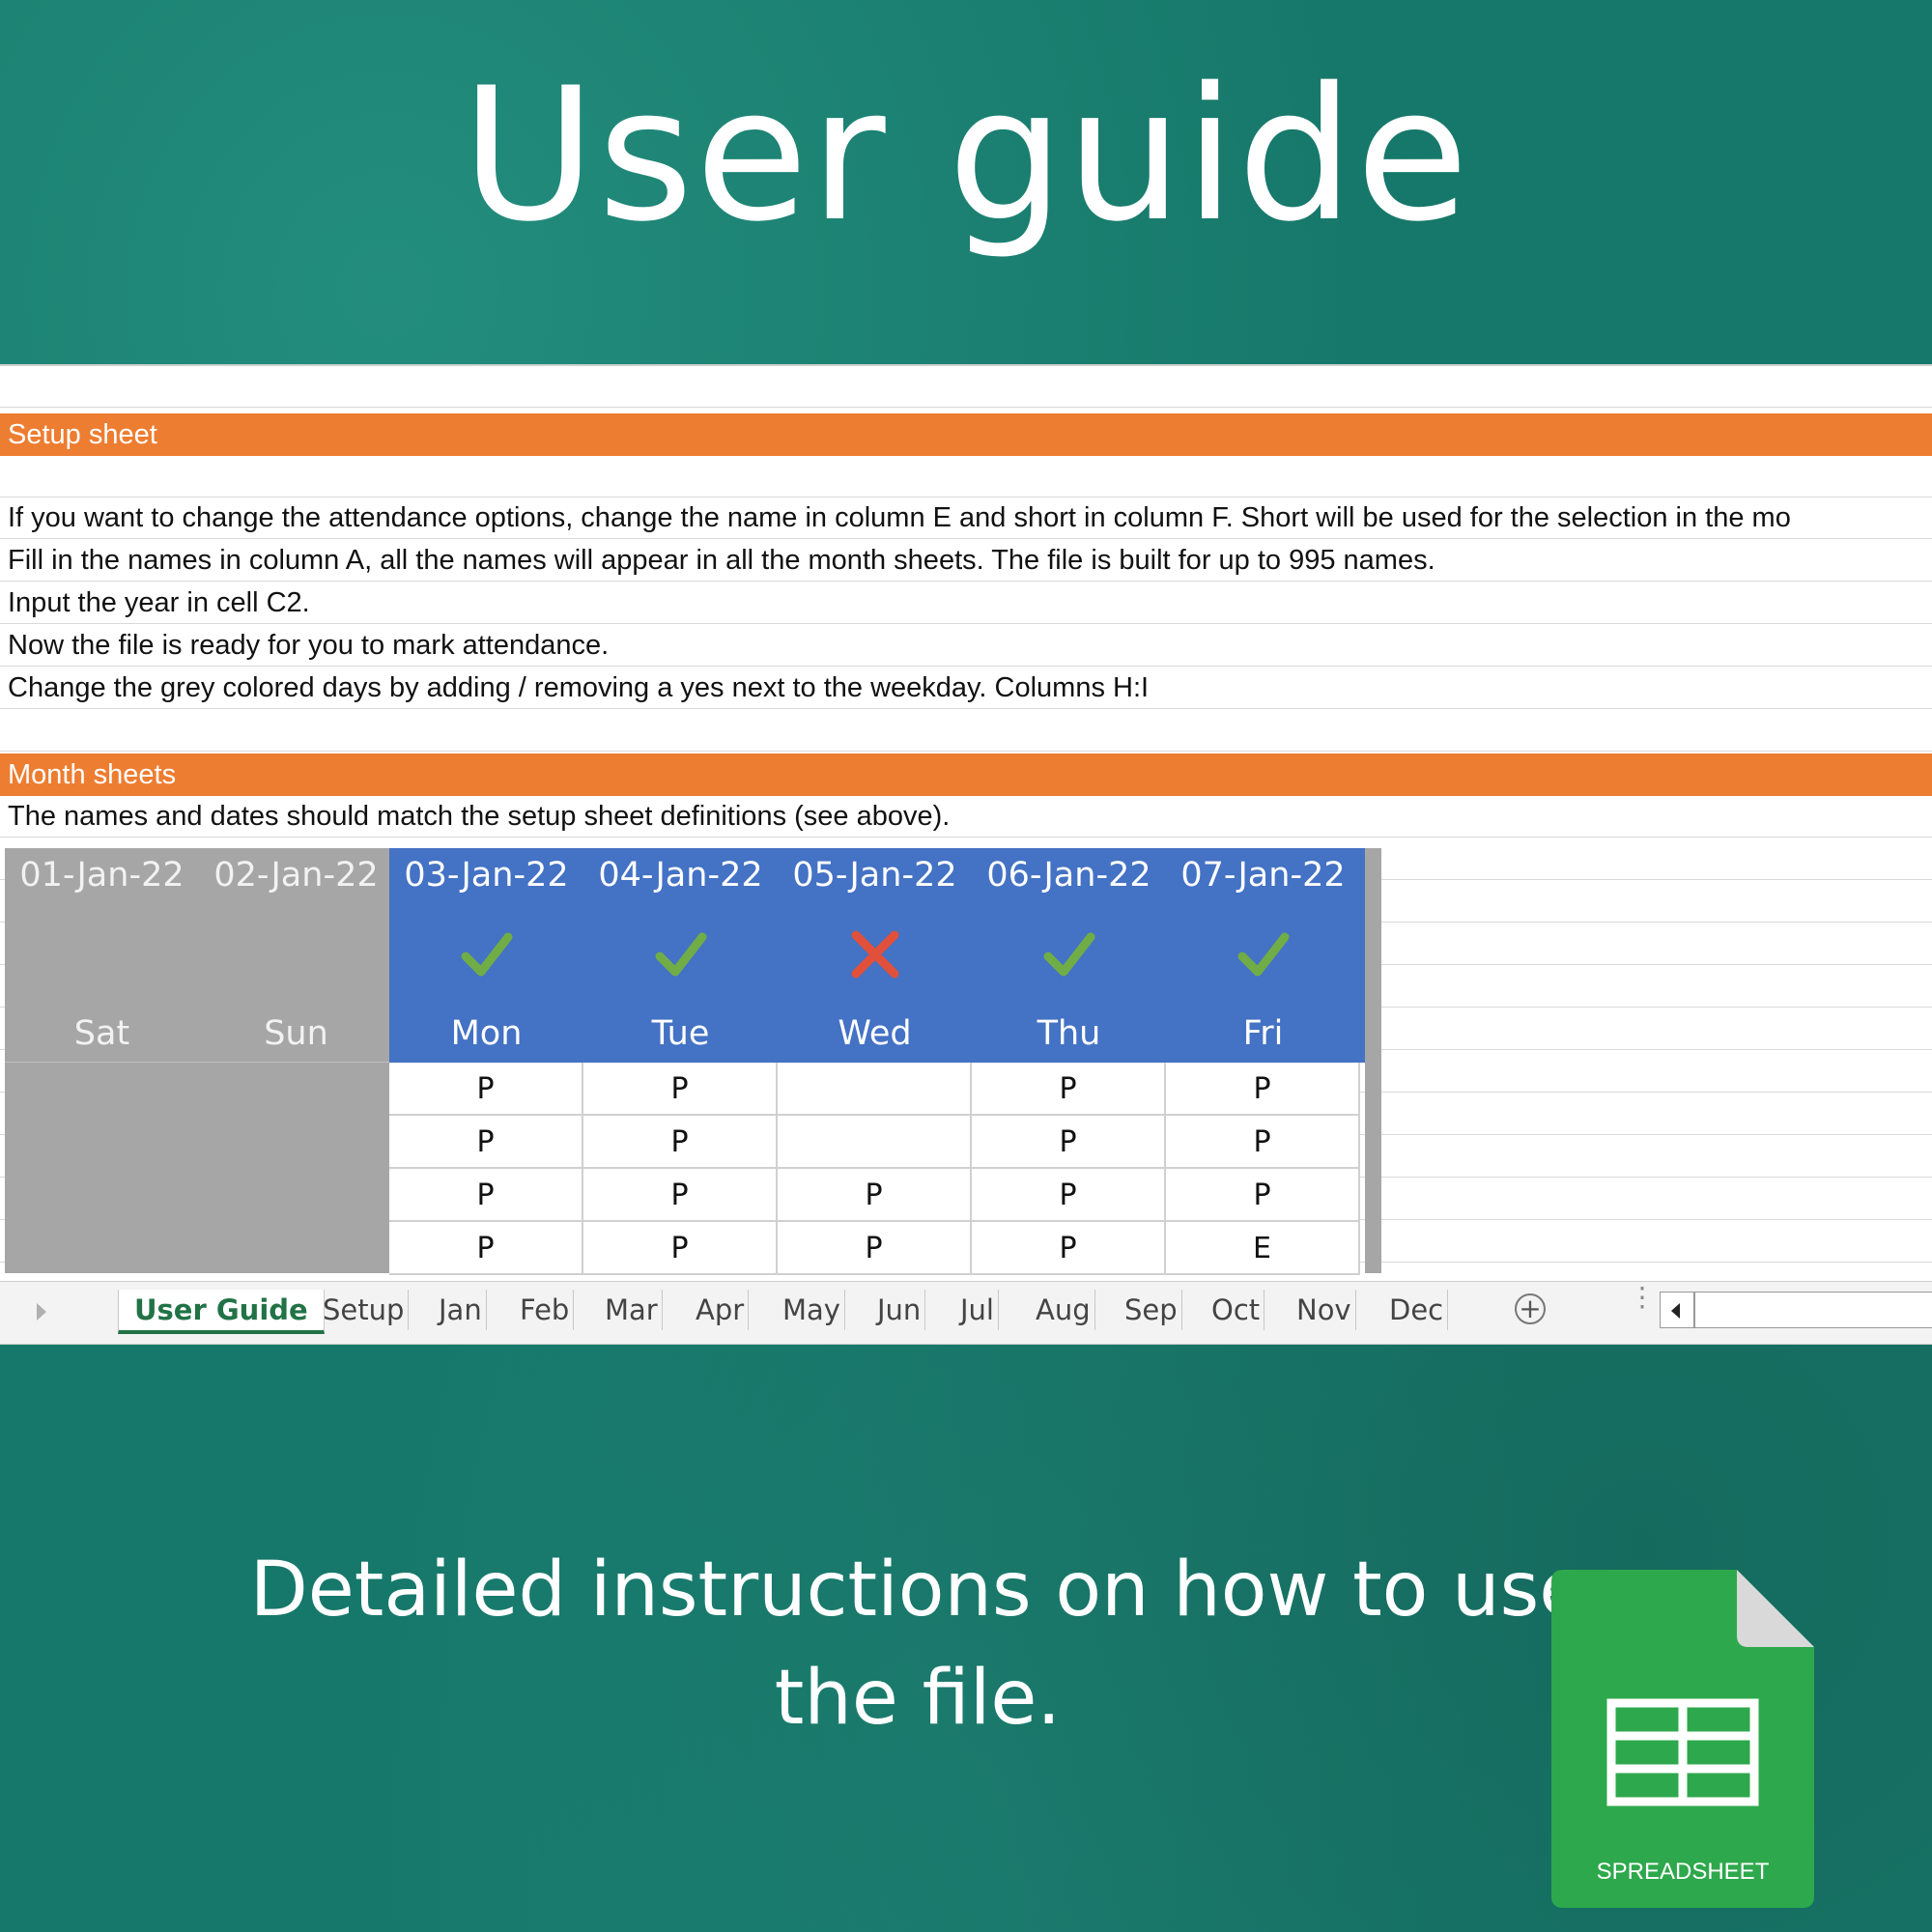 The image size is (1932, 1932). I want to click on tab-apr: Apr, so click(721, 1310).